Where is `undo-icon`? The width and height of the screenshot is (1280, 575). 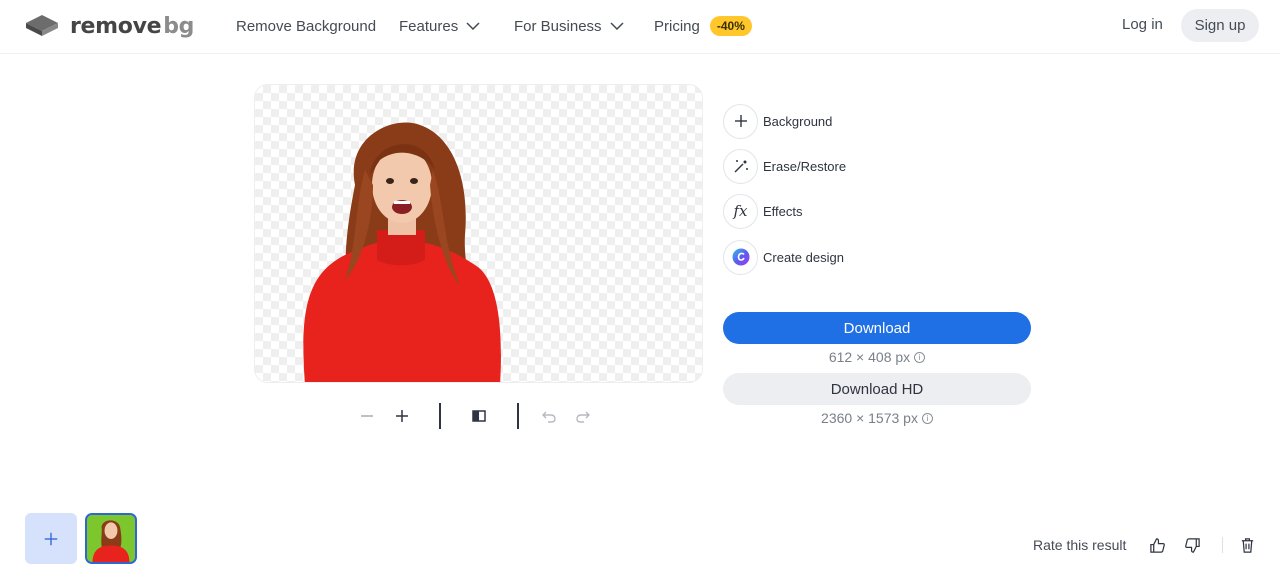
undo-icon is located at coordinates (549, 417).